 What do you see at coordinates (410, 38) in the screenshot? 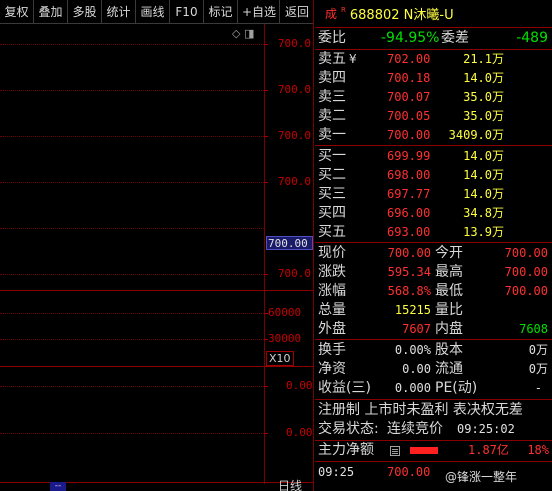
I see `order-ratio-value: -94.95%` at bounding box center [410, 38].